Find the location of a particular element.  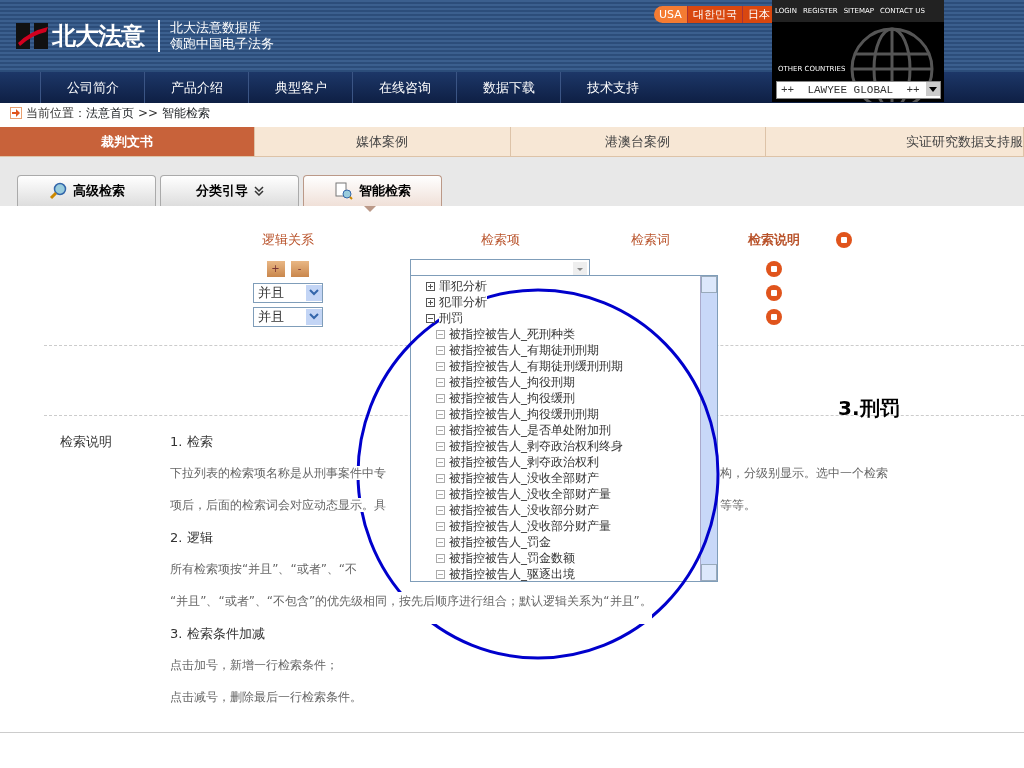

tree-item: 被指控被告人_拘役刑期 is located at coordinates (512, 382).